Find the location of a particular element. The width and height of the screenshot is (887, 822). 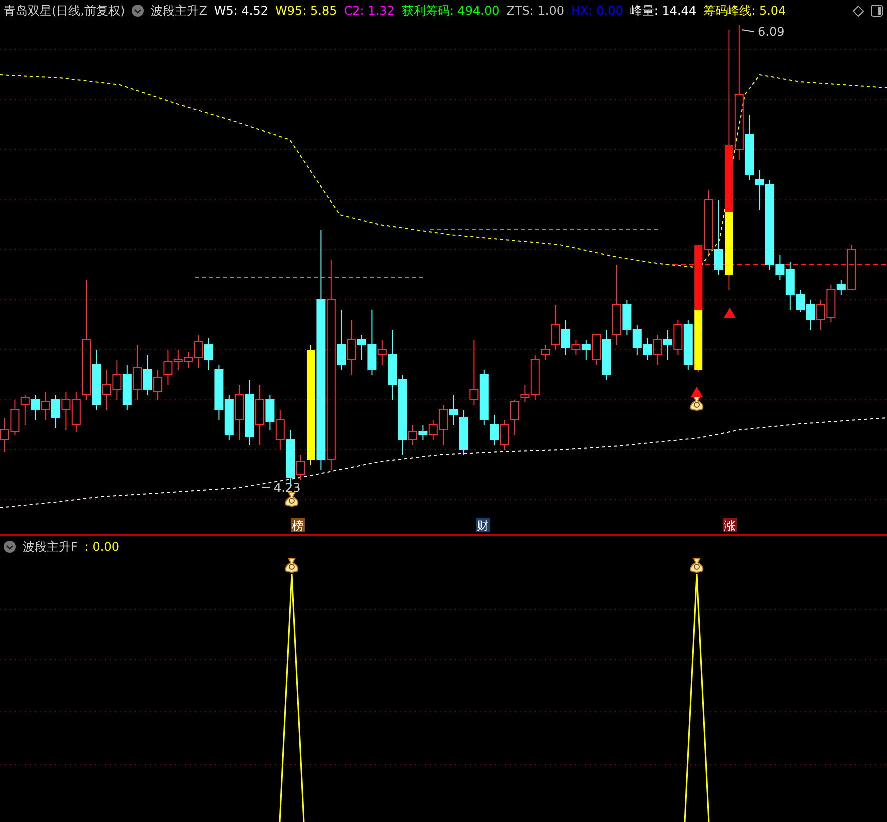

indicator-value: HX: 0.00 is located at coordinates (598, 11).